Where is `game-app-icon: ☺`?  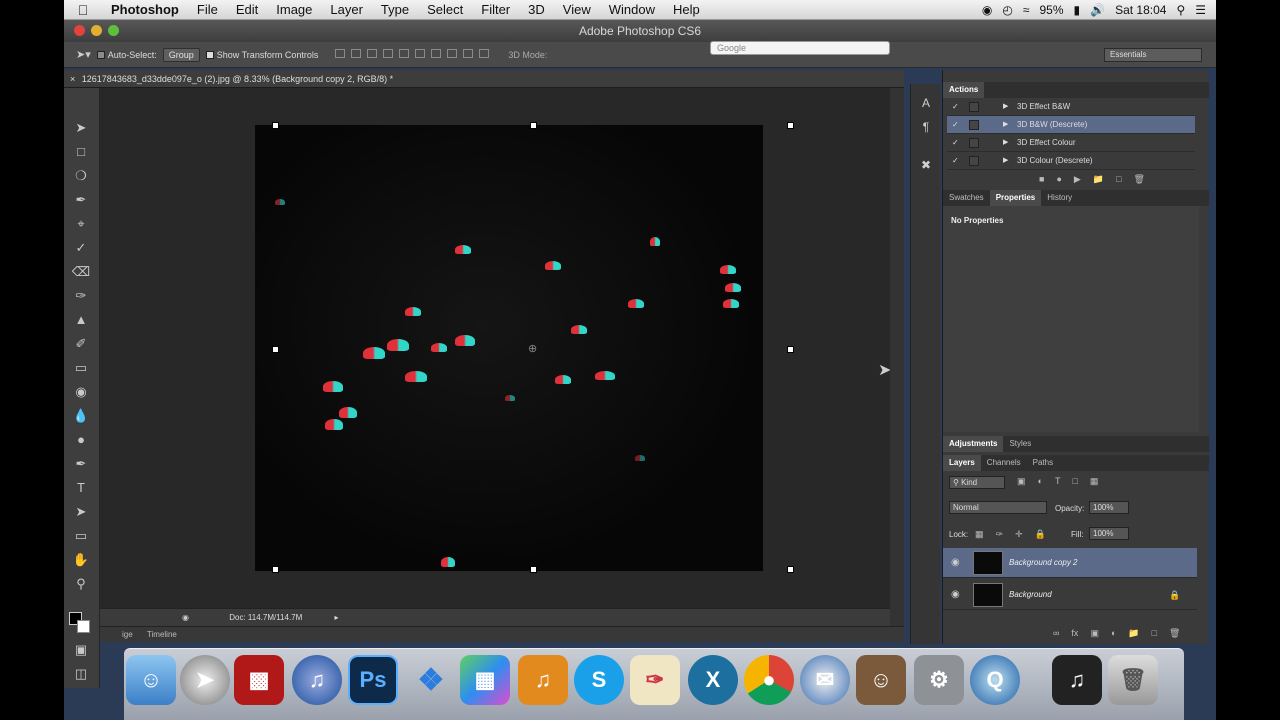 game-app-icon: ☺ is located at coordinates (881, 680).